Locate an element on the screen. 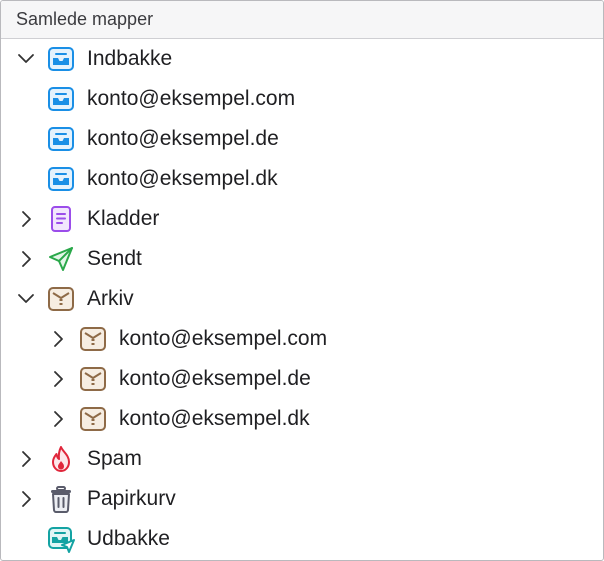 This screenshot has width=604, height=561. sent-icon is located at coordinates (61, 259).